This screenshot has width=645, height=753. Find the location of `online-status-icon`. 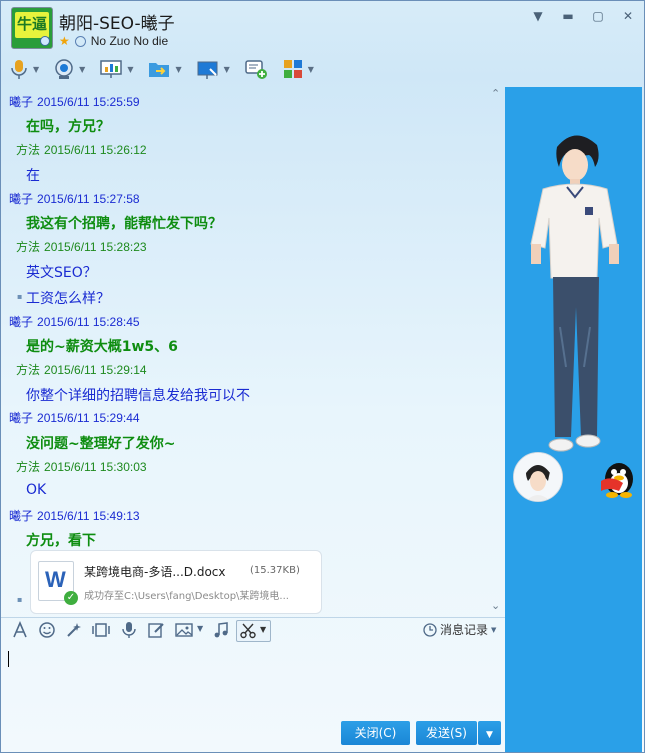

online-status-icon is located at coordinates (45, 41).